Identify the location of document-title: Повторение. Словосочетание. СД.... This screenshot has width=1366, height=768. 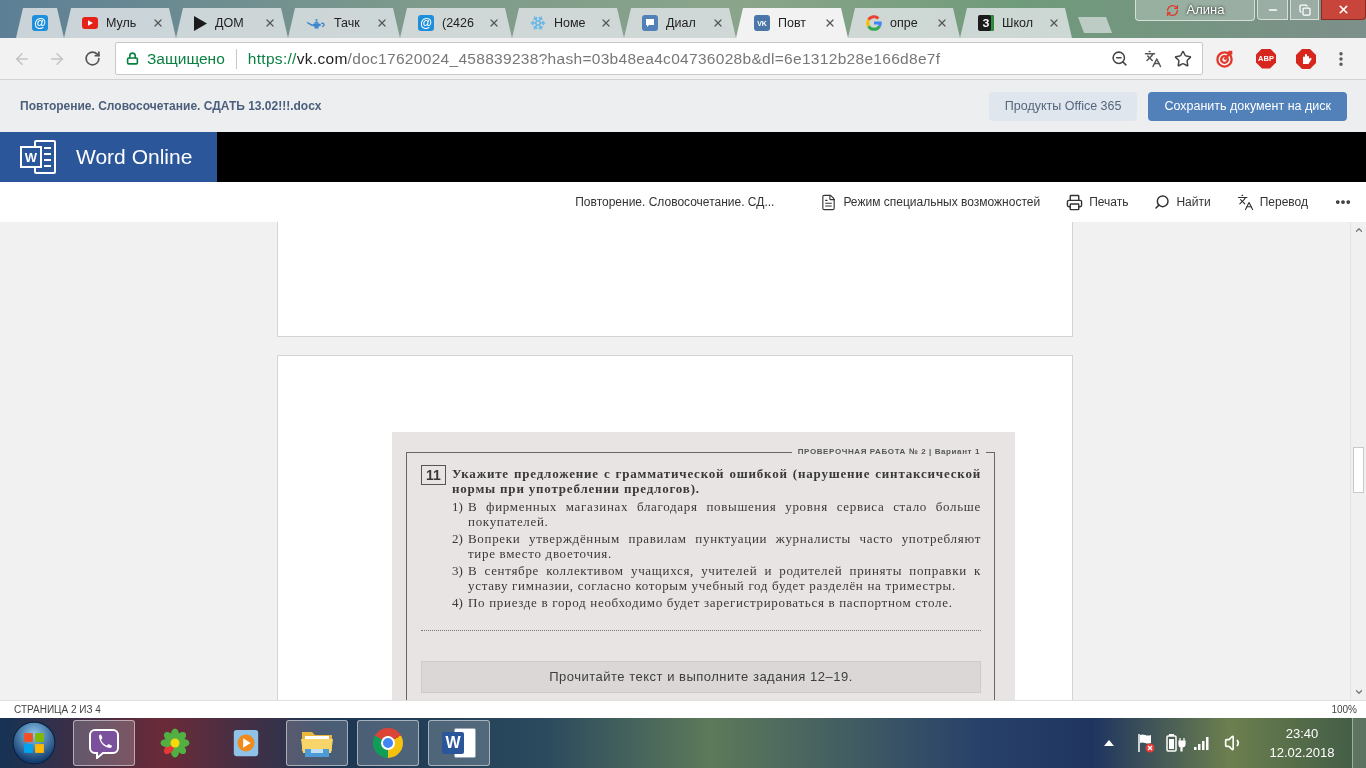
(675, 202).